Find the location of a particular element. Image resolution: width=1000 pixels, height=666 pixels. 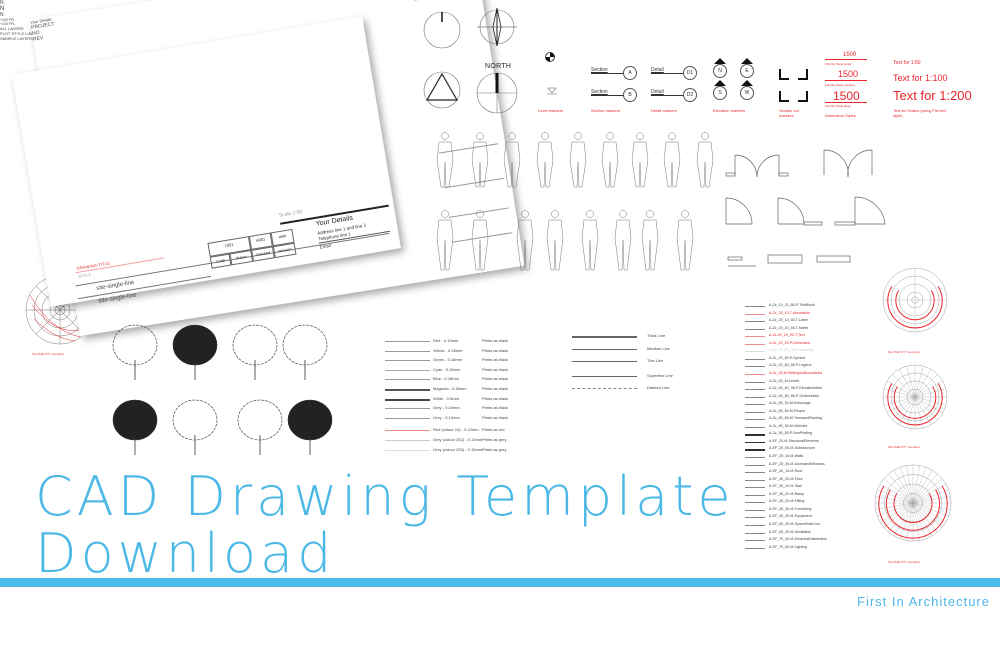

level-markers-caption: Level markers is located at coordinates (551, 110).